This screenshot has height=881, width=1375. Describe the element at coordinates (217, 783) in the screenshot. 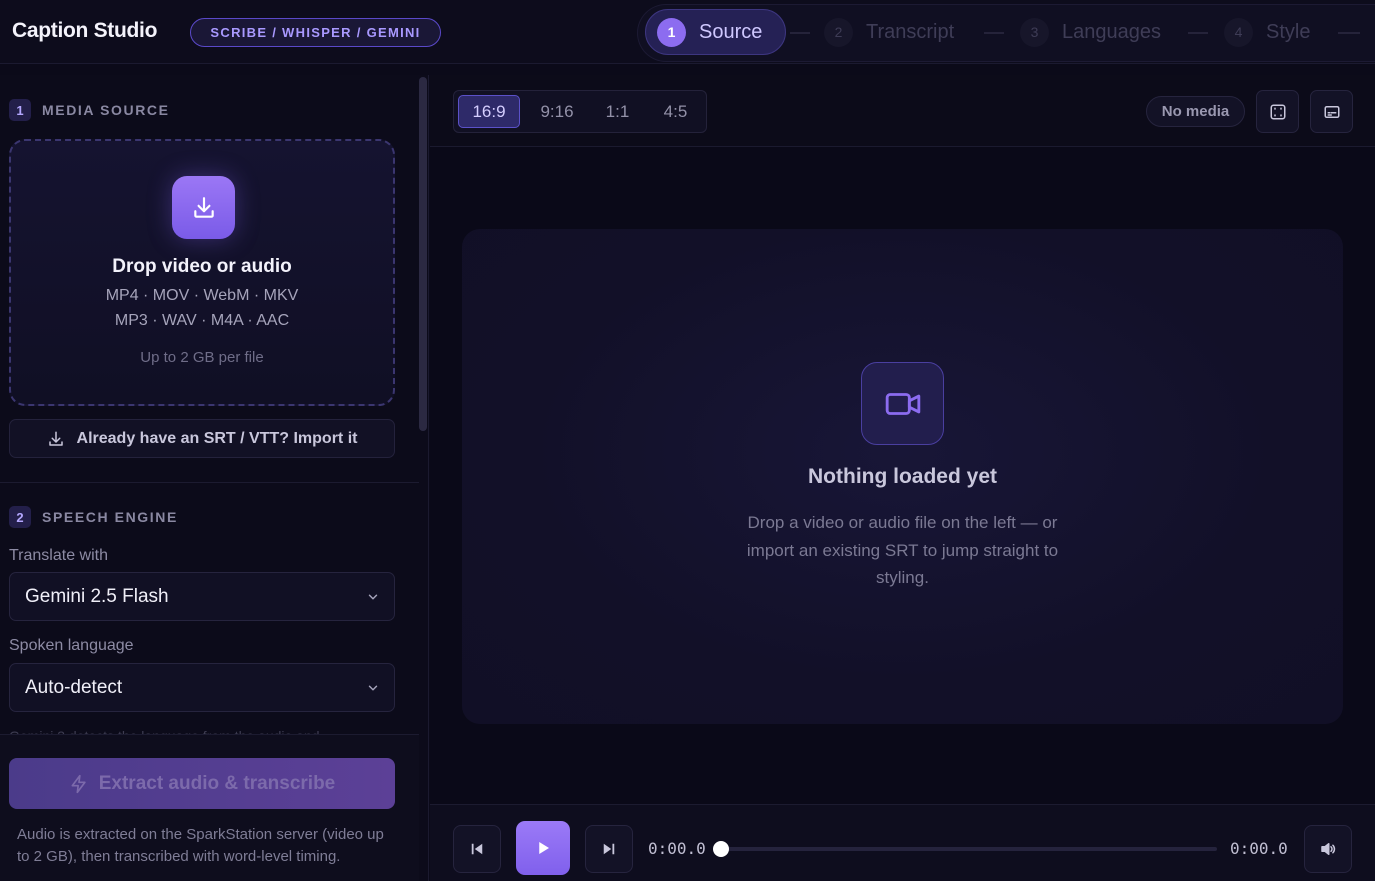

I see `extract-button-label: Extract audio & transcribe` at that location.